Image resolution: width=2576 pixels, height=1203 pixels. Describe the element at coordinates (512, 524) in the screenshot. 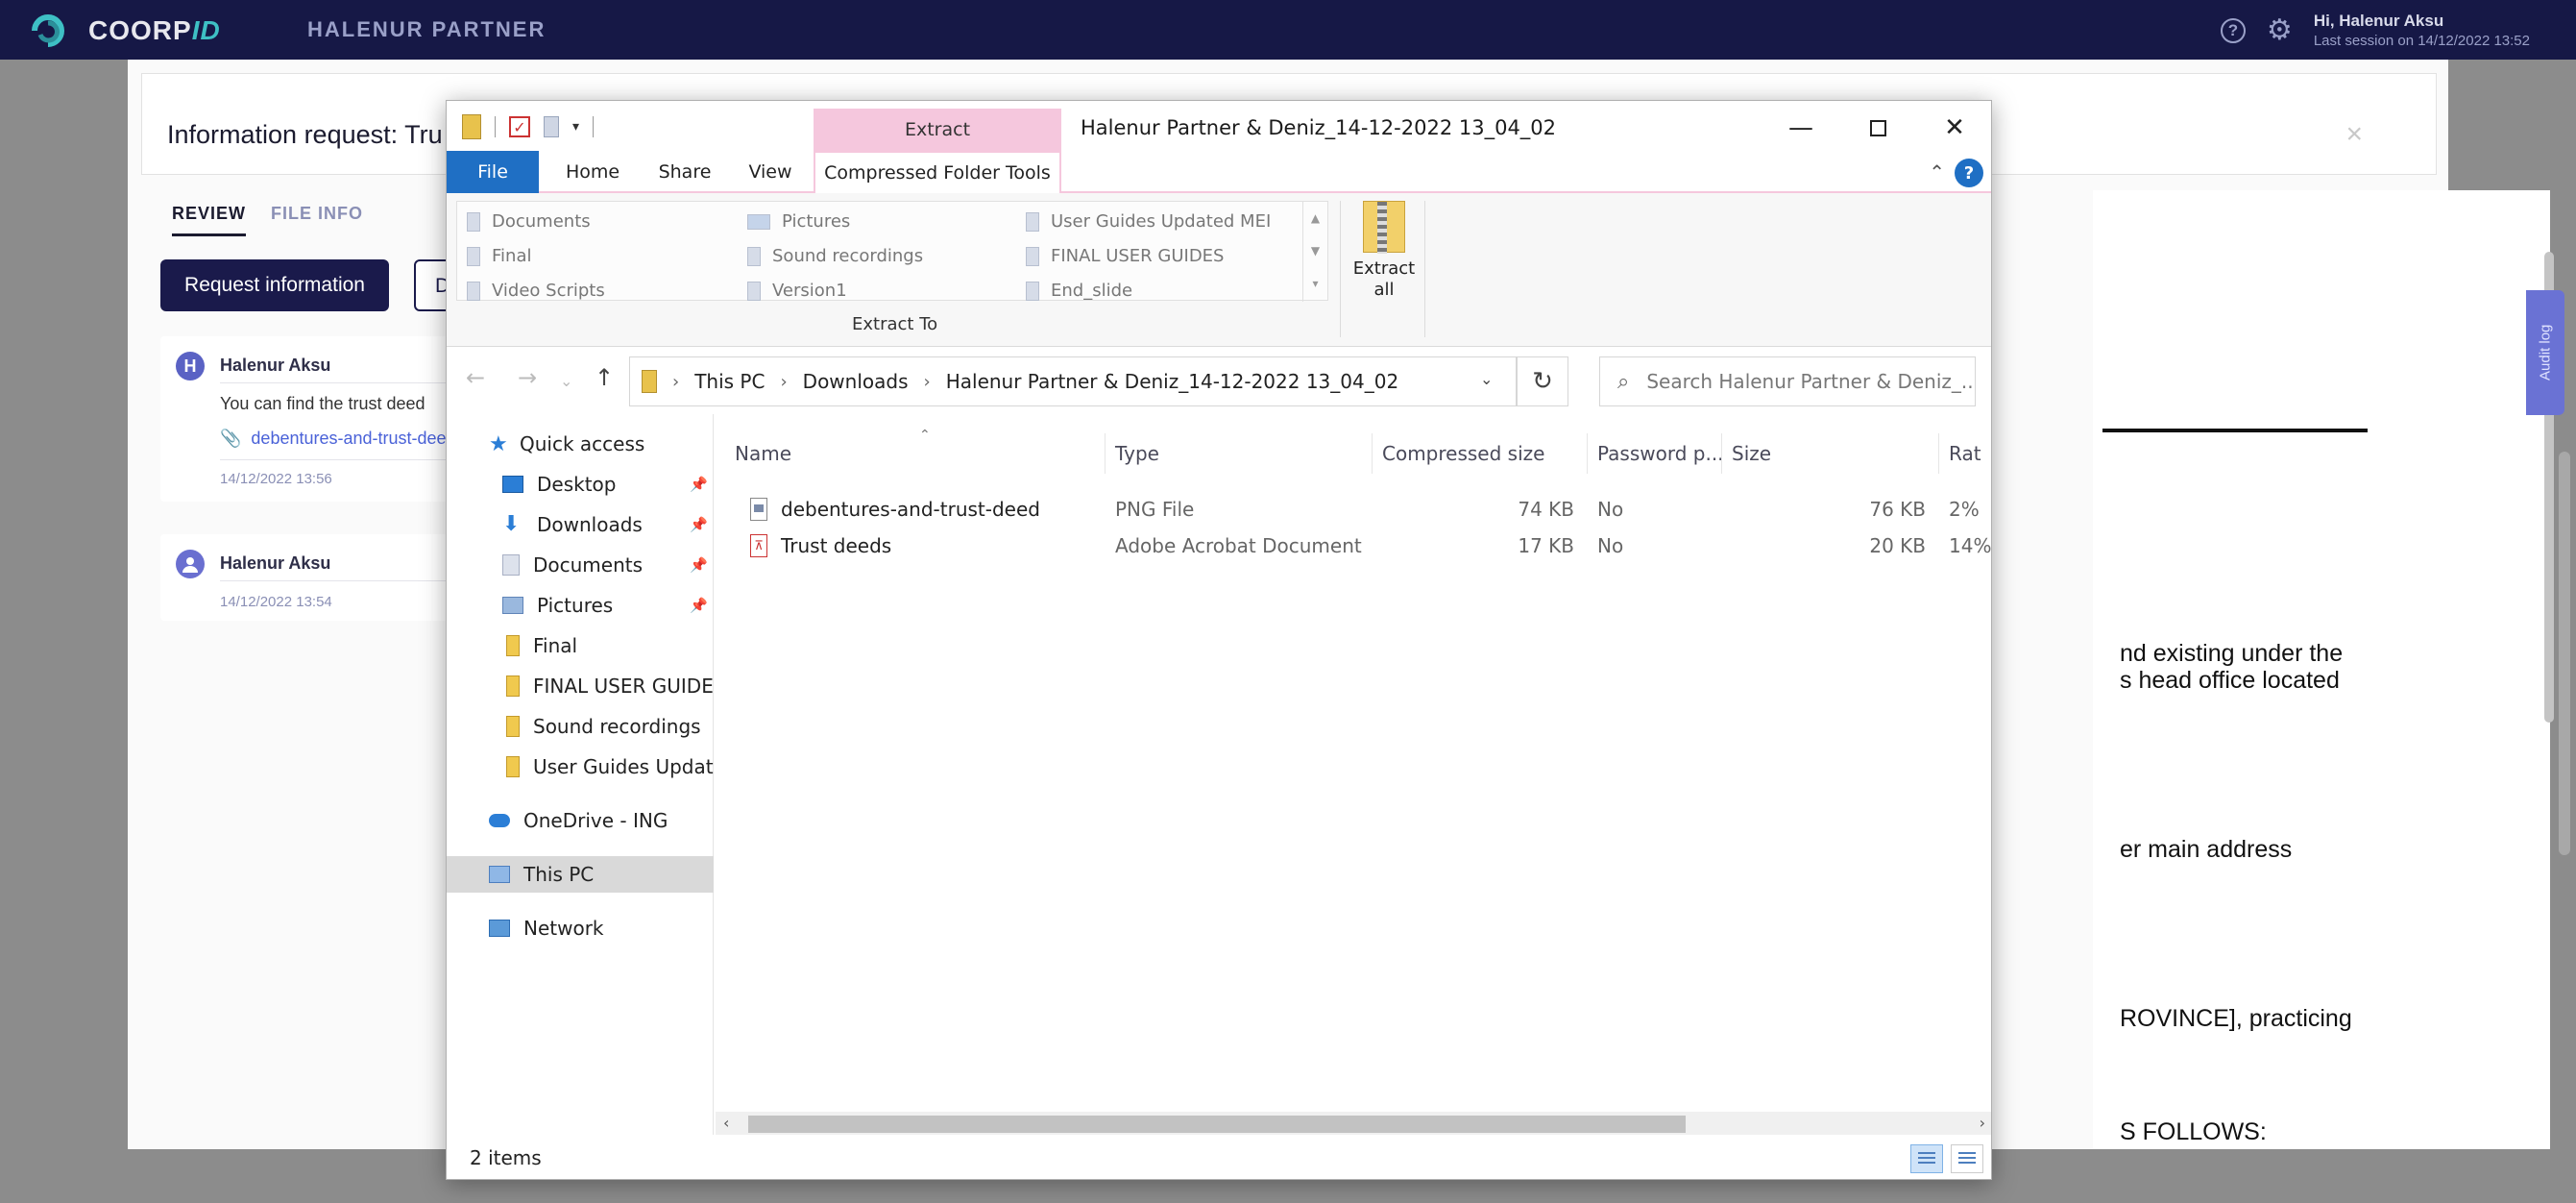

I see `download-arrow-icon: ⬇` at that location.